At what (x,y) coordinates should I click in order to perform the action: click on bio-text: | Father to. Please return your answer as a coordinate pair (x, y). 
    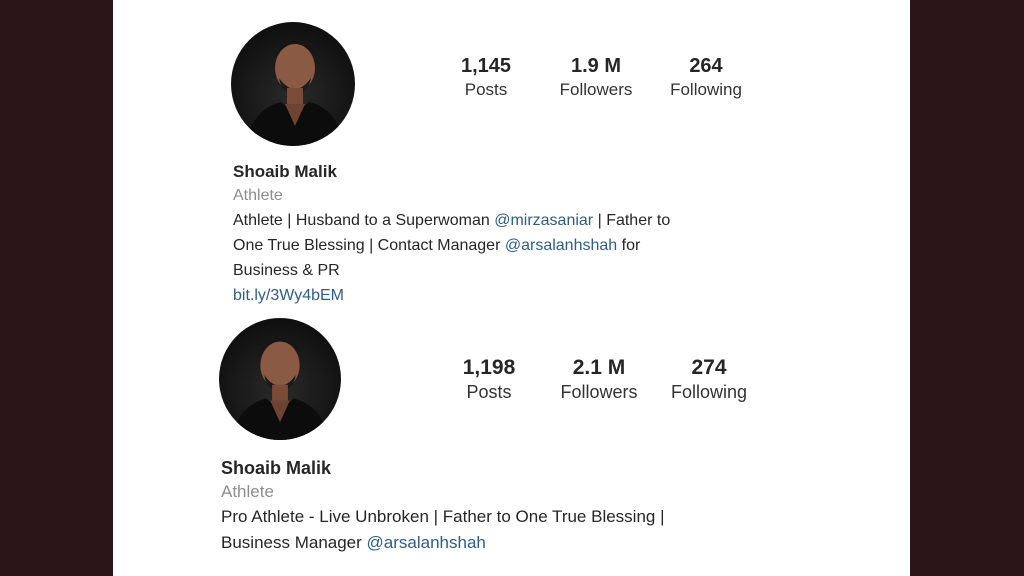
    Looking at the image, I should click on (632, 220).